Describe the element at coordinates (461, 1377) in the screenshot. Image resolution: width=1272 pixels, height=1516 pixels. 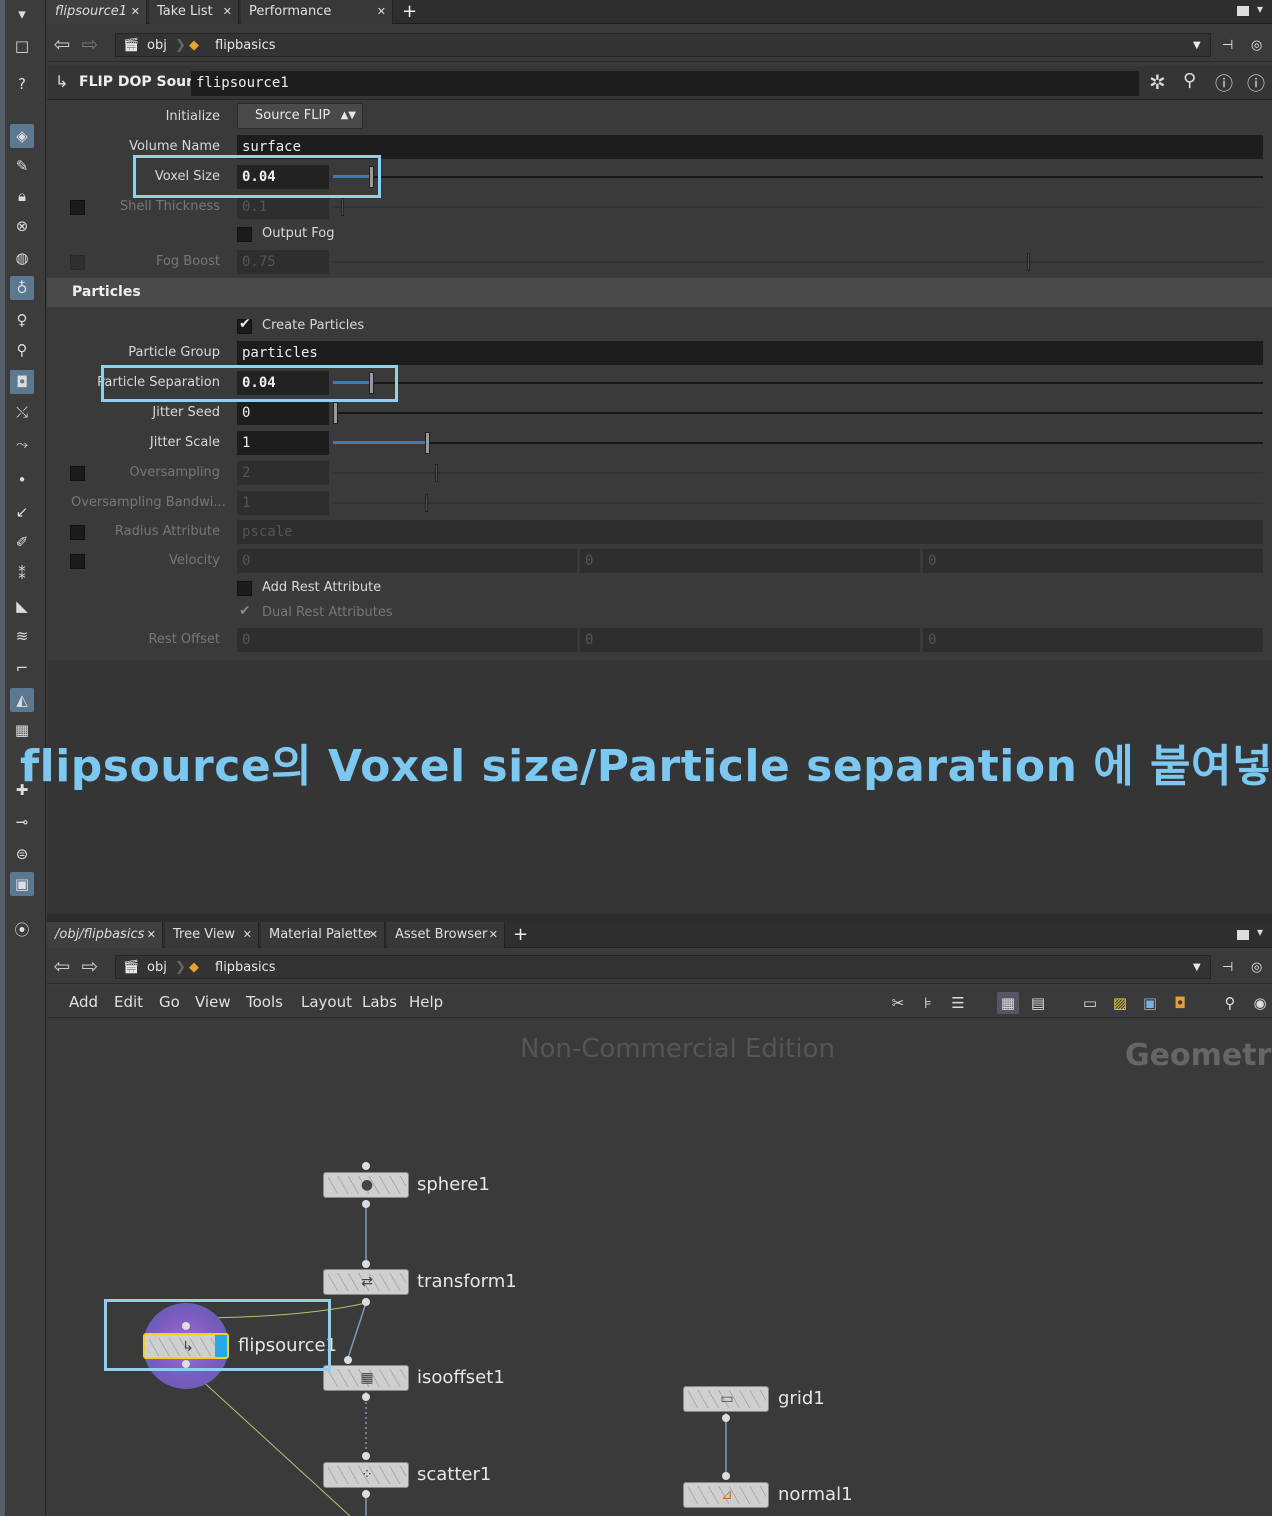
I see `node-label-isooffset1: isooffset1` at that location.